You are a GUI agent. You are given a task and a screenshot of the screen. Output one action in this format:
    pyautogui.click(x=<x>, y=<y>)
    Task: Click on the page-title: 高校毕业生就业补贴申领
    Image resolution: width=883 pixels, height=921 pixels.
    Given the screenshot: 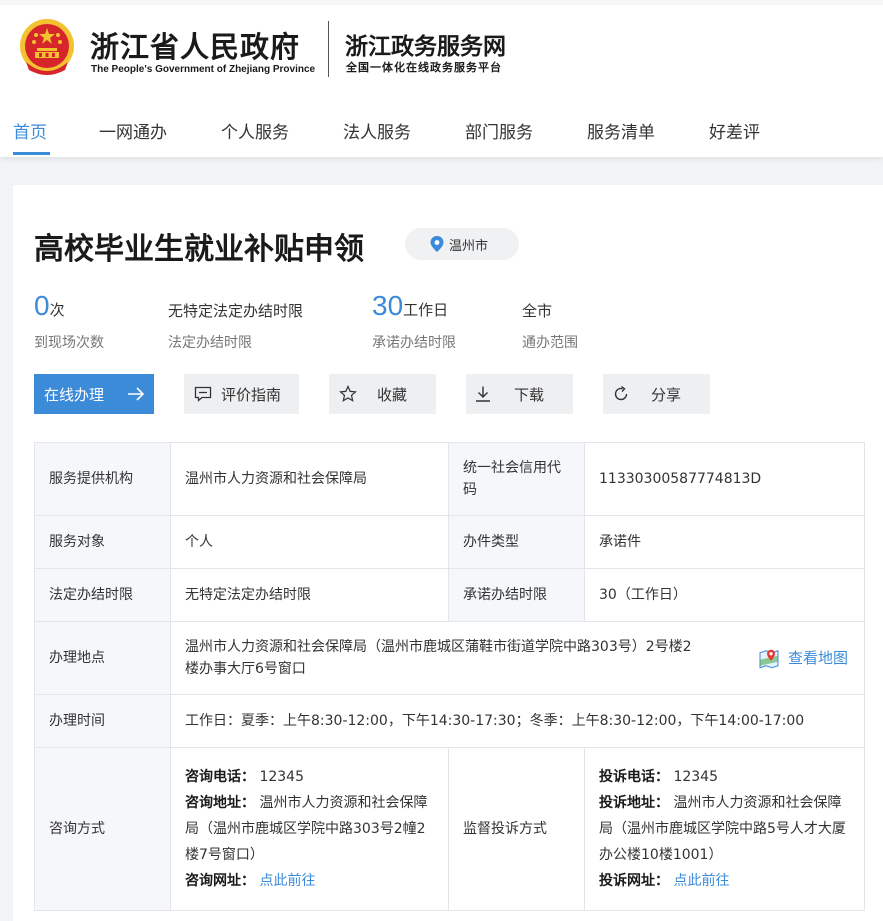 What is the action you would take?
    pyautogui.click(x=199, y=249)
    